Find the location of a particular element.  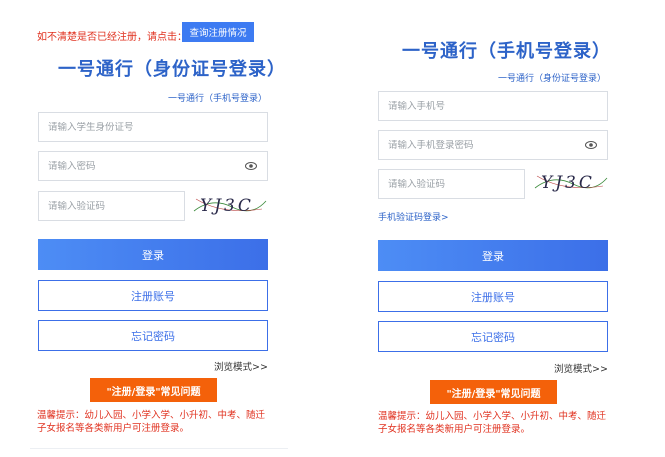

register-notice: 如不清楚是否已经注册，请点击： is located at coordinates (112, 37).